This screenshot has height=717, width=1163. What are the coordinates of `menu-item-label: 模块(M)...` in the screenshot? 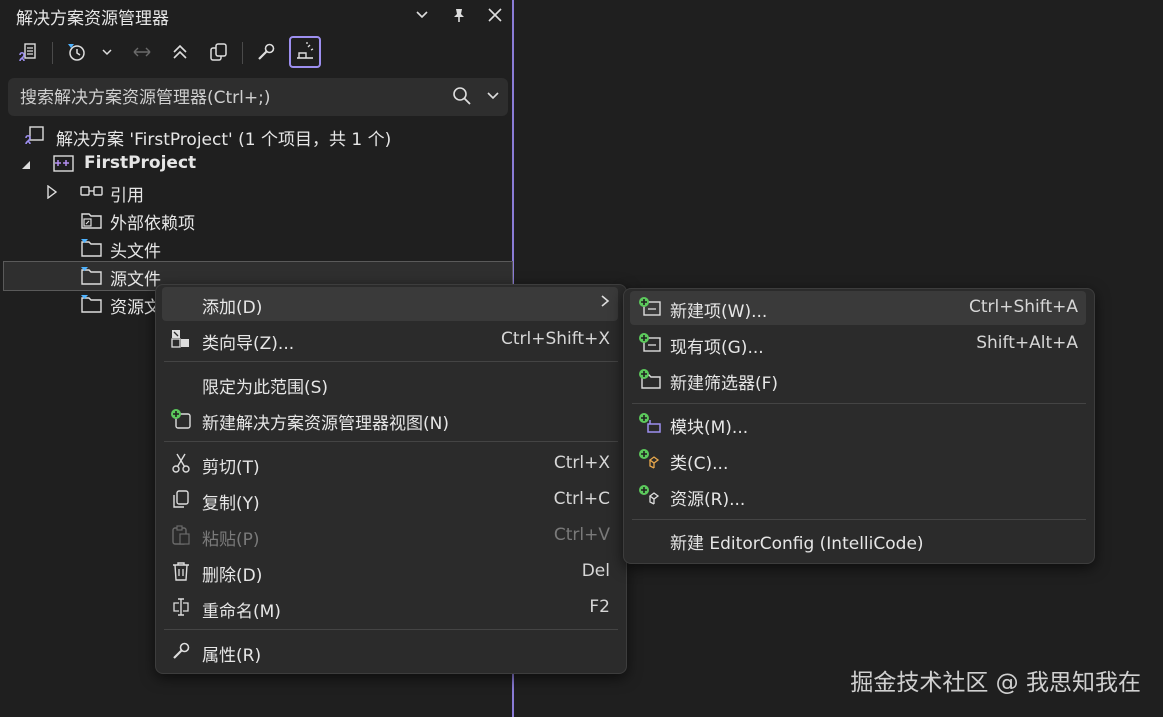 It's located at (709, 428).